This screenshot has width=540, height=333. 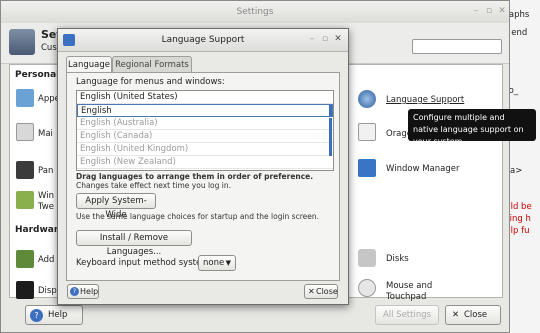 I want to click on list-item: English (United Kingdom), so click(x=205, y=149).